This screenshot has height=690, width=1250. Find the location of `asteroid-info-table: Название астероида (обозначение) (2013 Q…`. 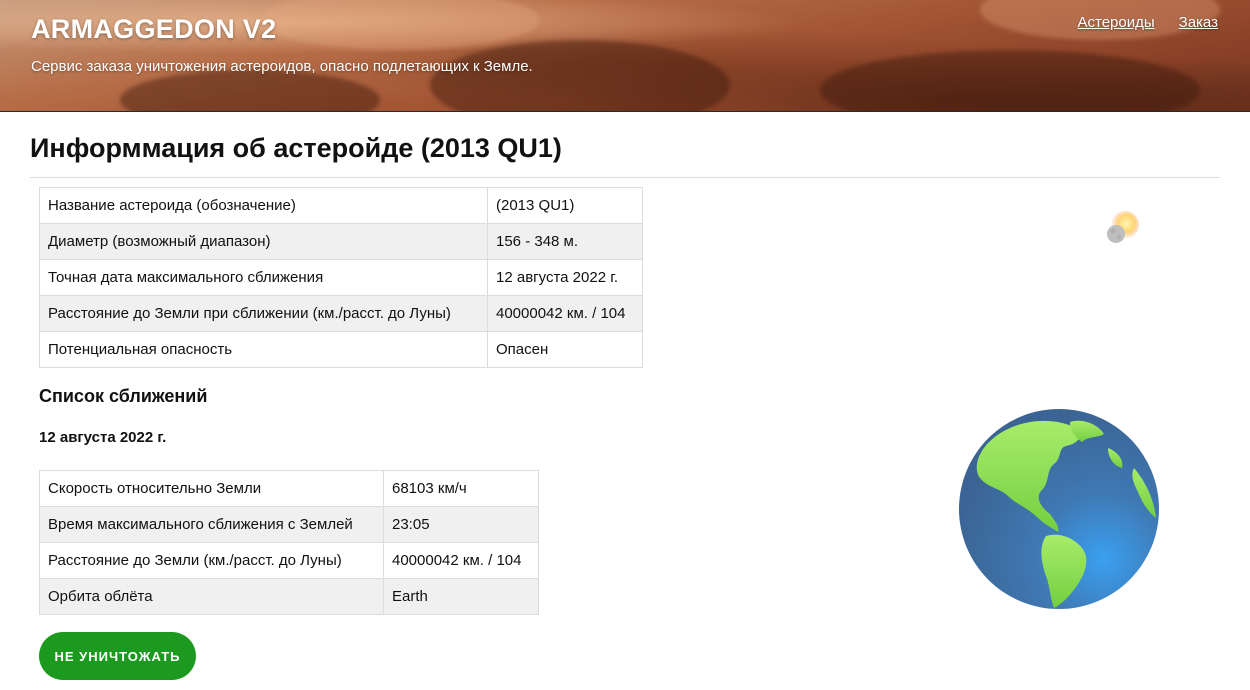

asteroid-info-table: Название астероида (обозначение) (2013 Q… is located at coordinates (341, 277).